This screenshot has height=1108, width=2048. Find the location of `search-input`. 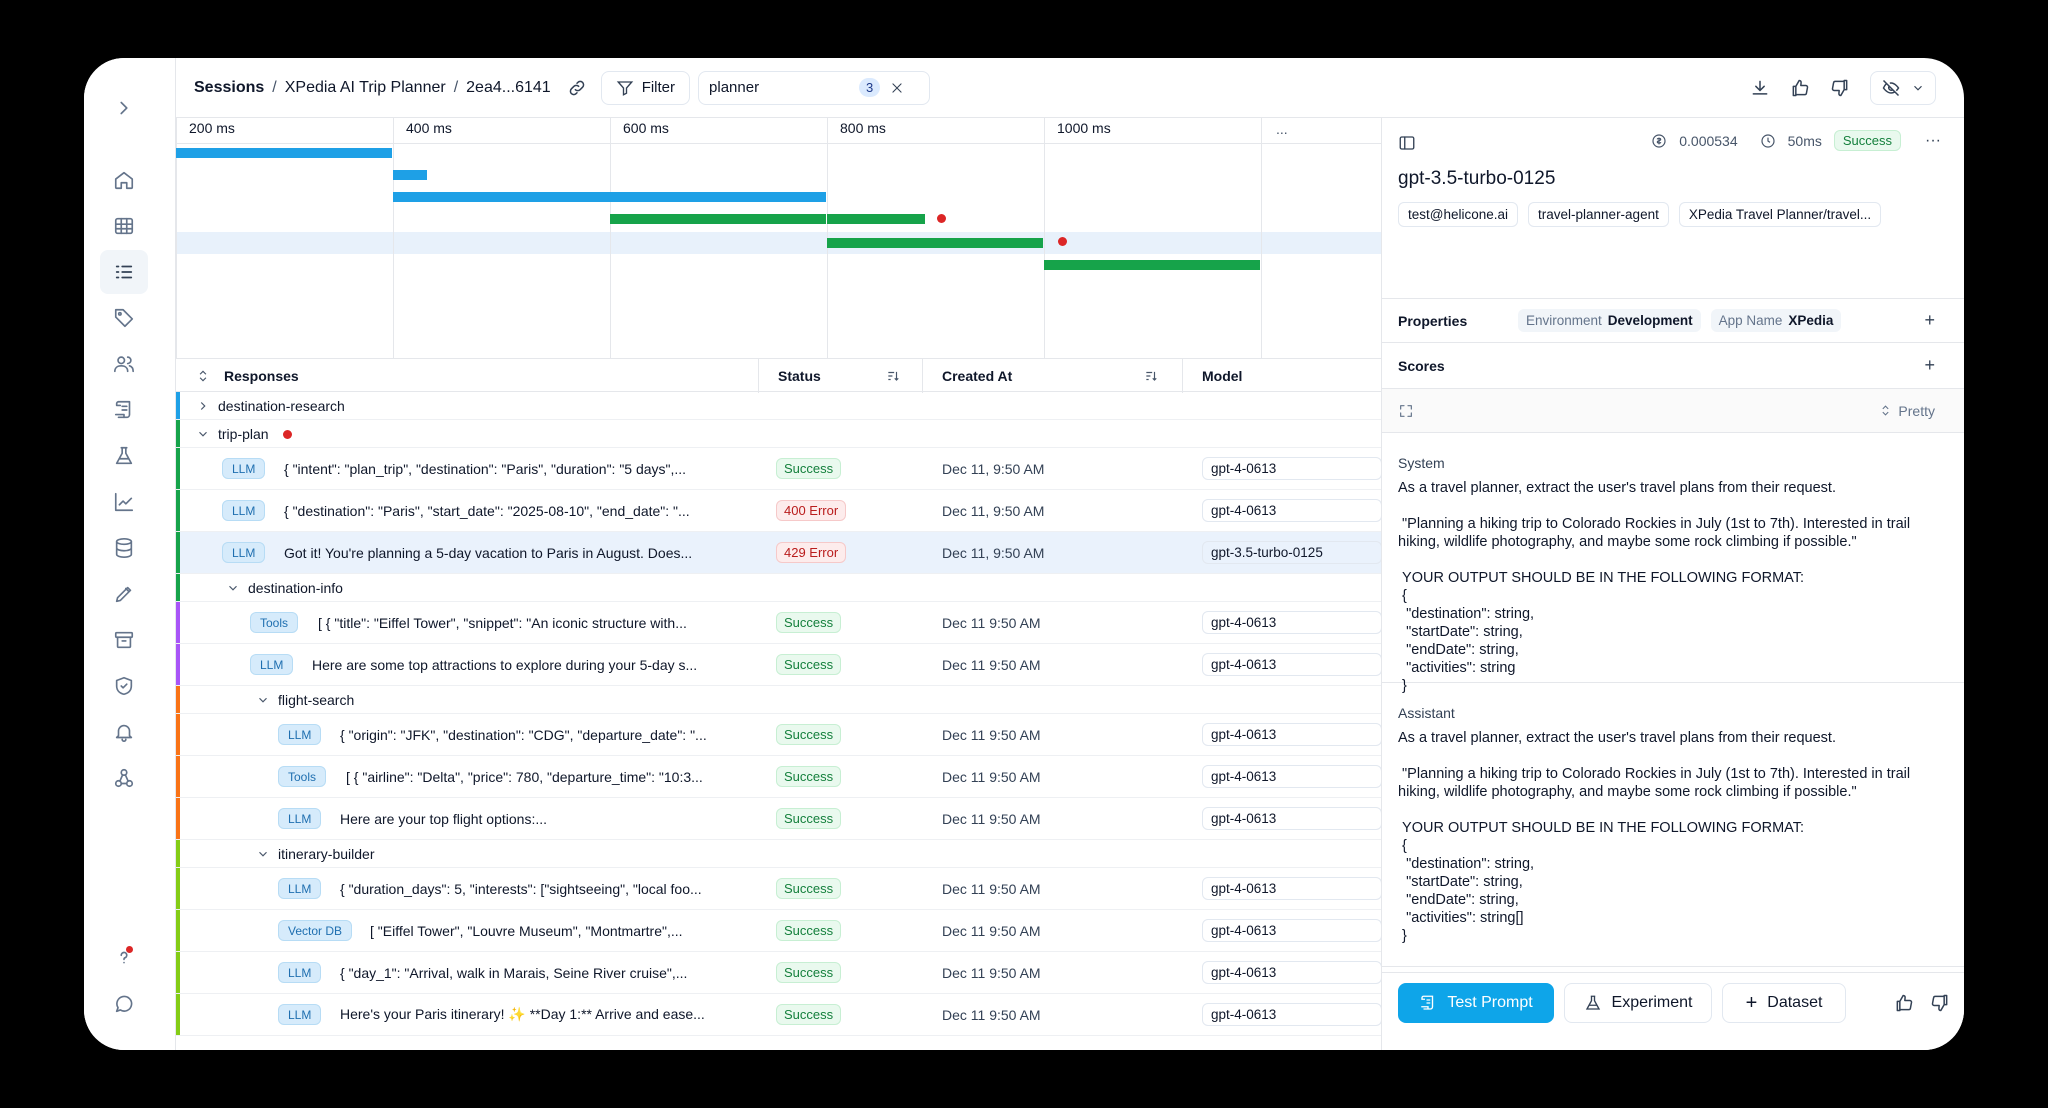

search-input is located at coordinates (784, 87).